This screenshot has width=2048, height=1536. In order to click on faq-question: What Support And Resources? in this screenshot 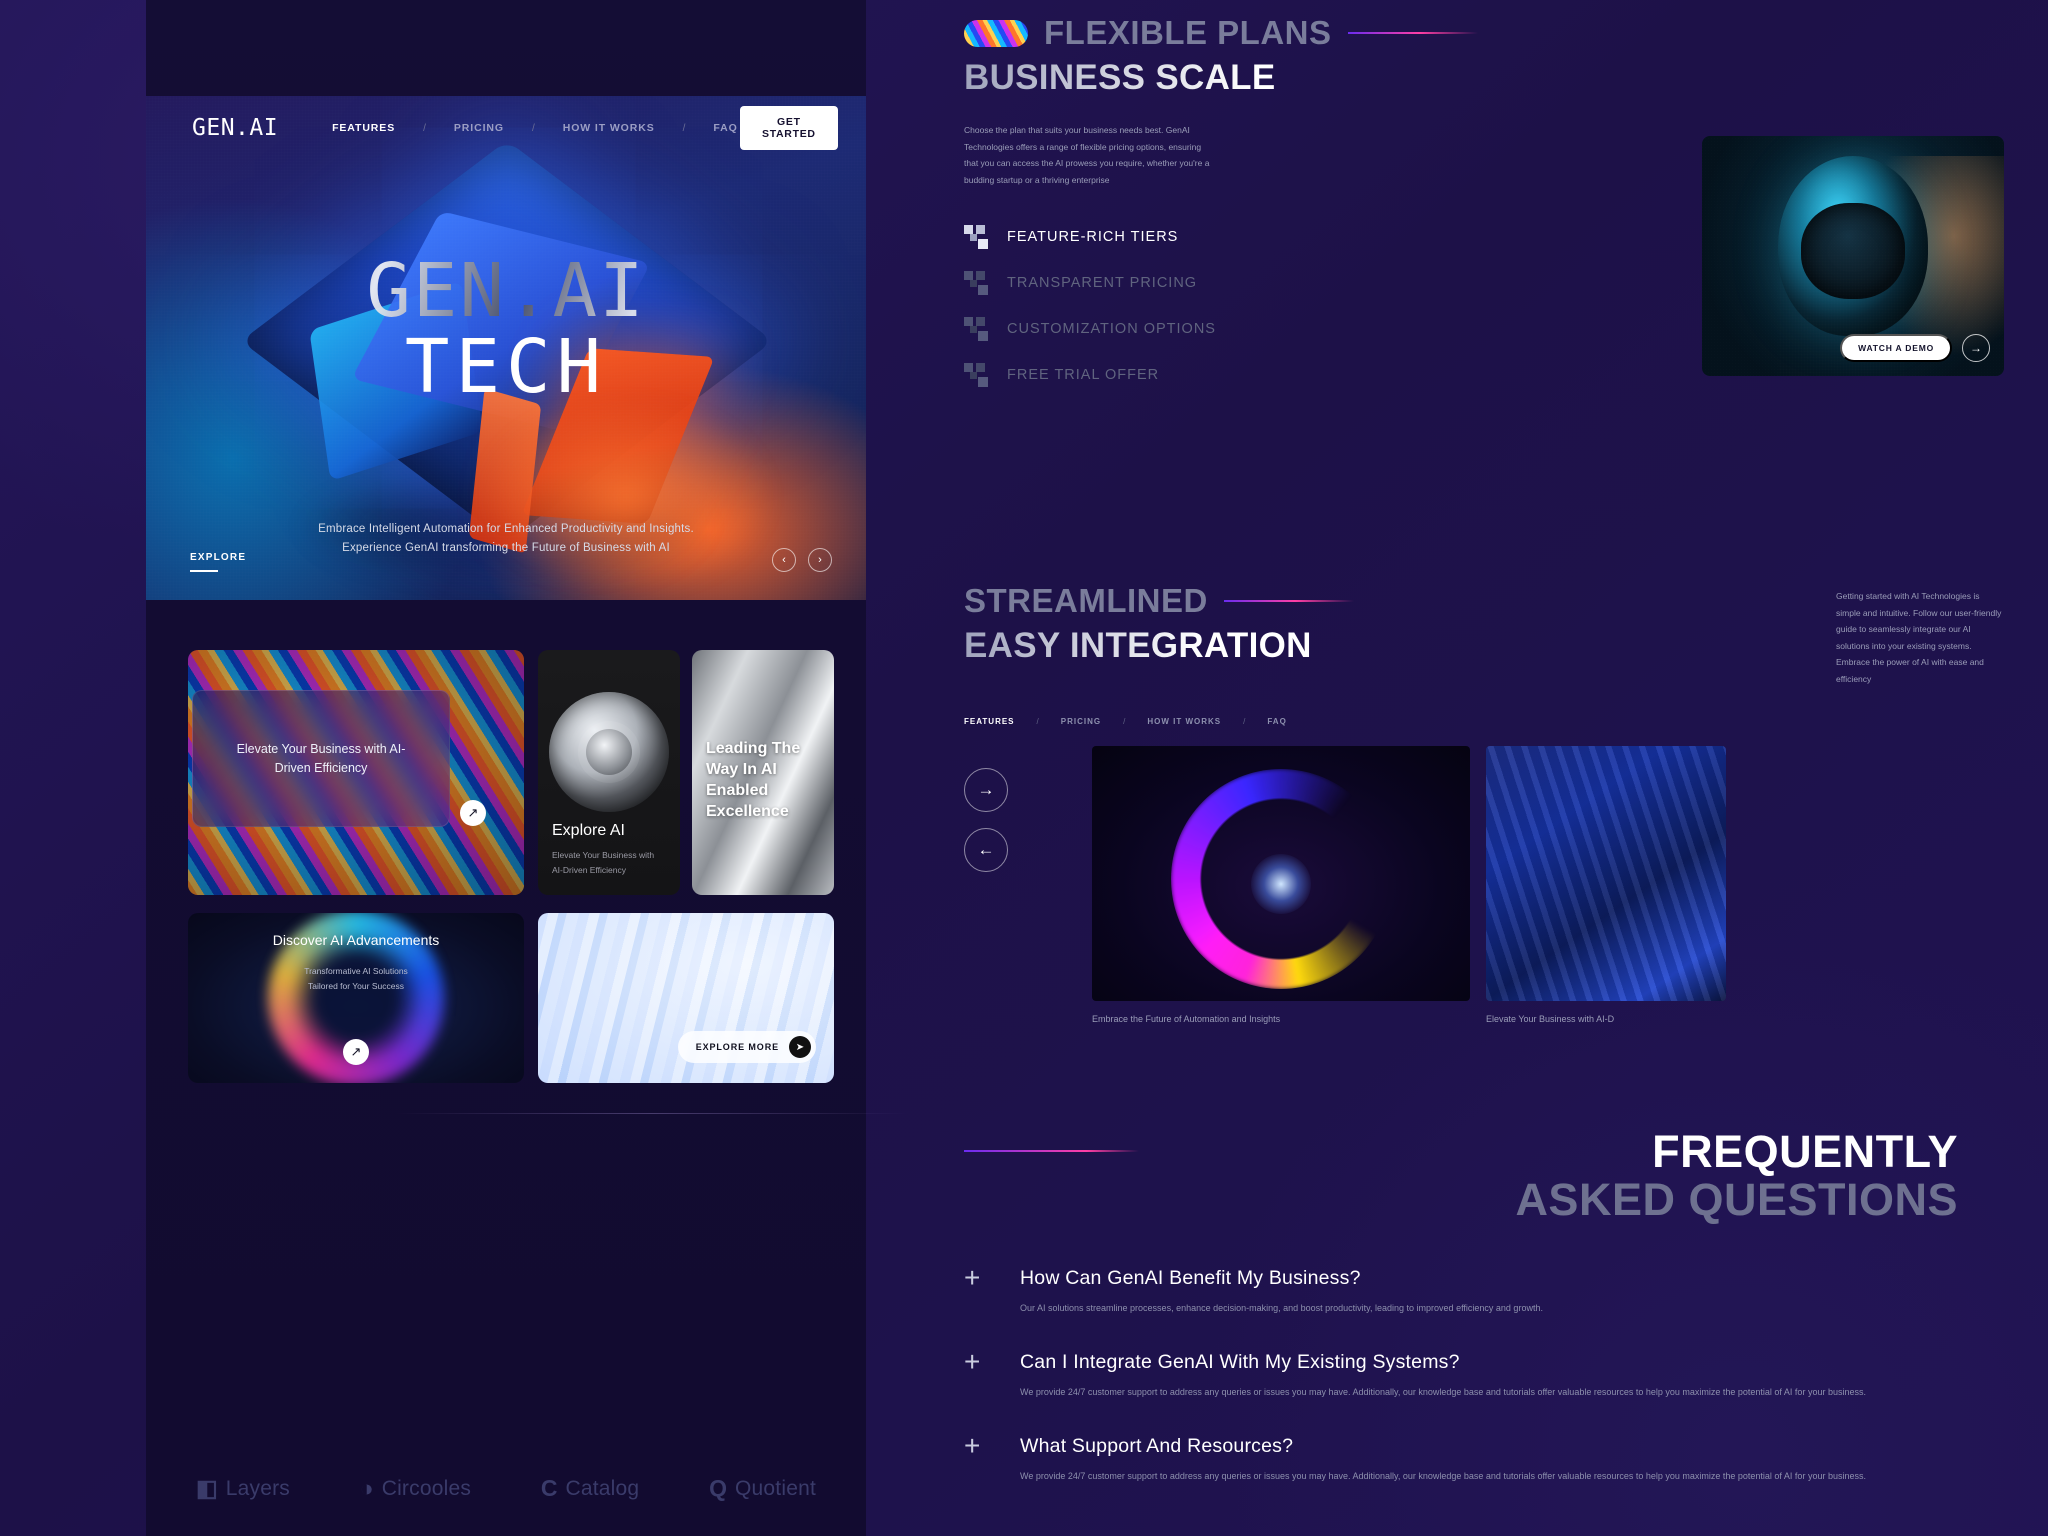, I will do `click(1157, 1445)`.